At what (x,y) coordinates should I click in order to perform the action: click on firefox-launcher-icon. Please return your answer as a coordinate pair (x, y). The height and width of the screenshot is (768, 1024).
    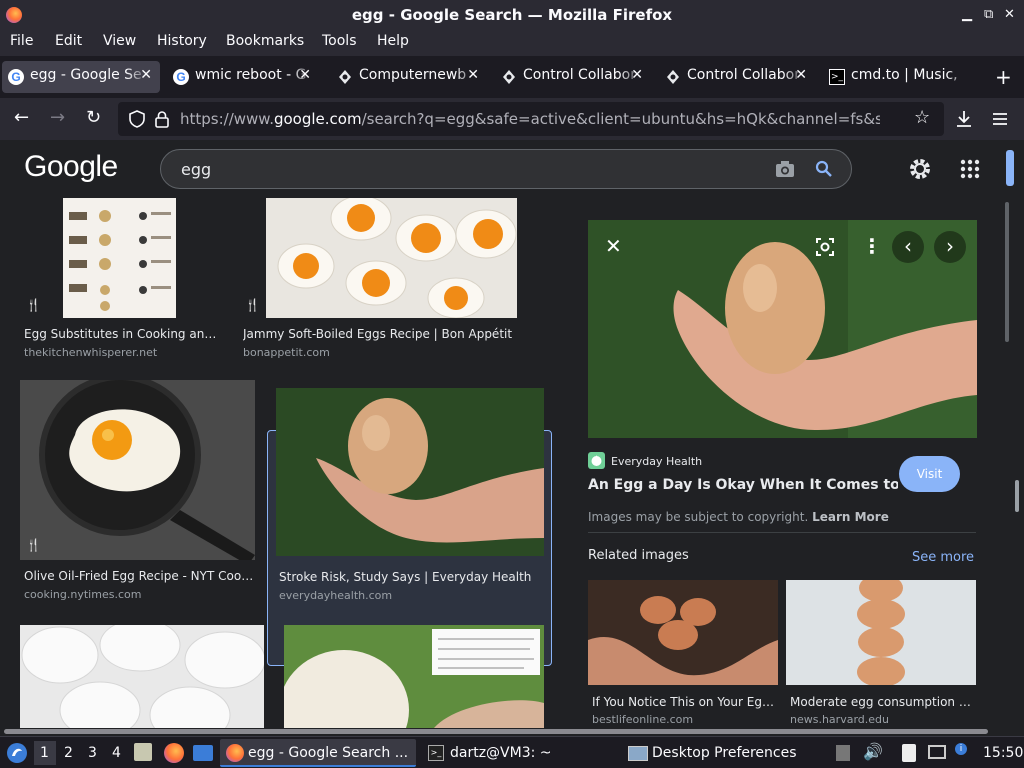
    Looking at the image, I should click on (174, 753).